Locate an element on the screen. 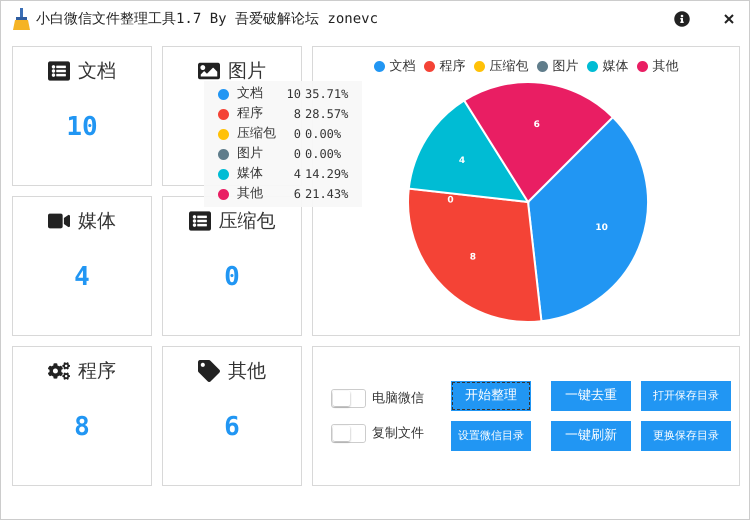 Image resolution: width=750 pixels, height=520 pixels. tooltip-value: 8 is located at coordinates (296, 114).